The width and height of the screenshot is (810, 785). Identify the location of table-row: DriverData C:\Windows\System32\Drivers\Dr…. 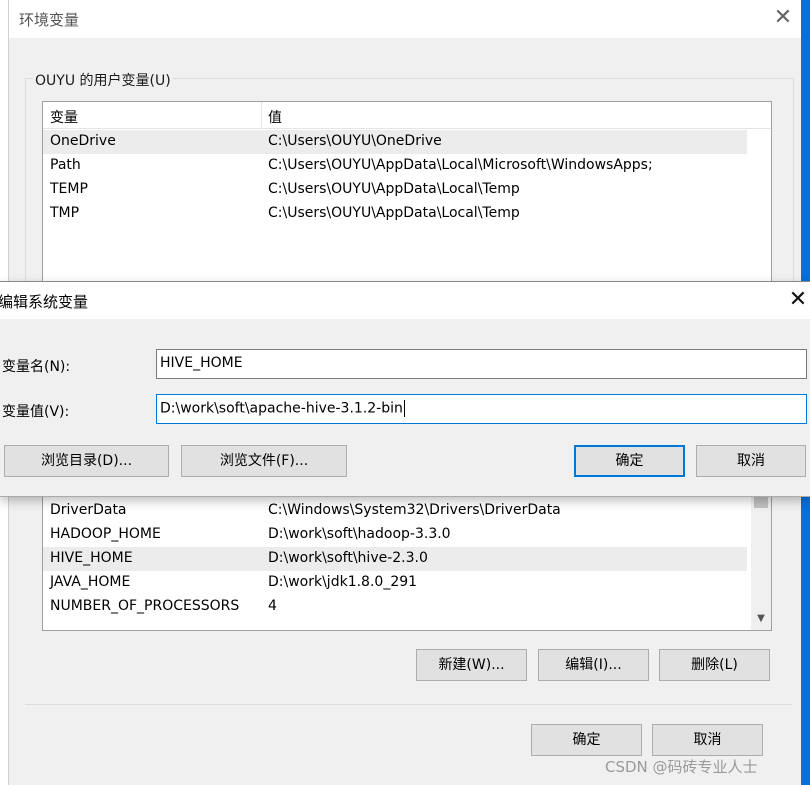
(395, 511).